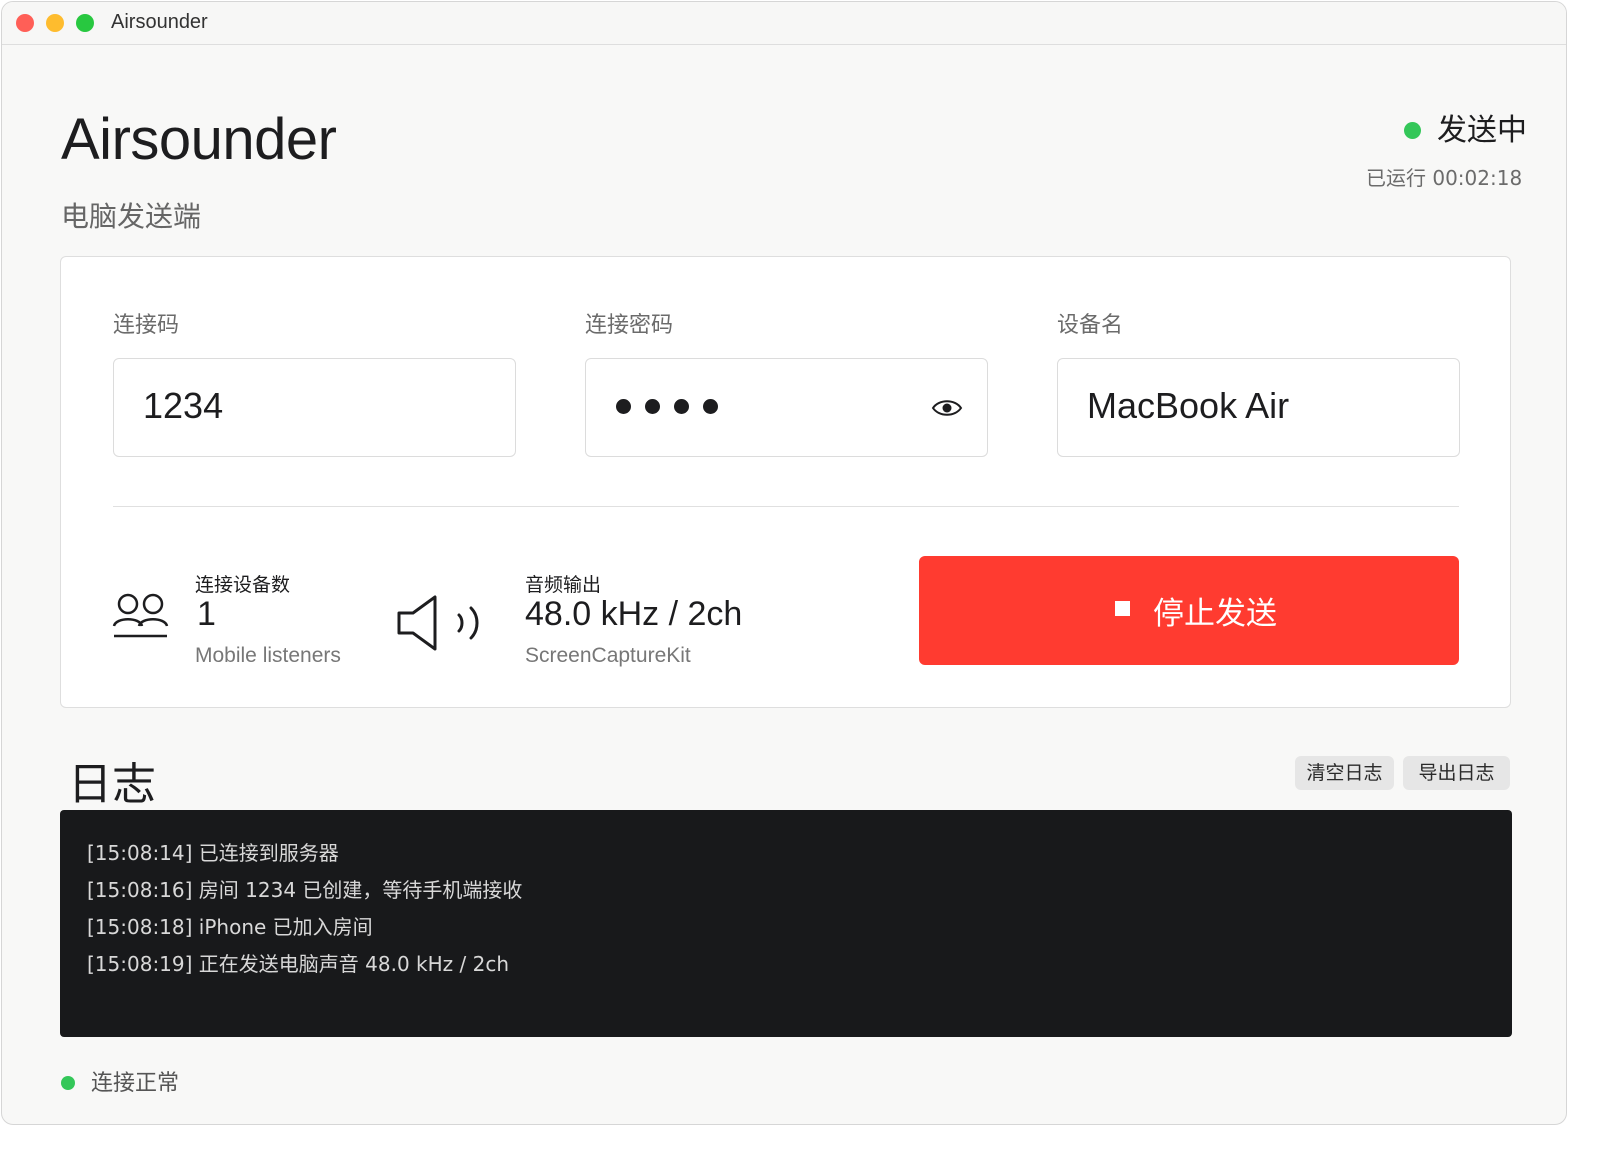  I want to click on audio-output-subtitle: ScreenCaptureKit, so click(608, 655).